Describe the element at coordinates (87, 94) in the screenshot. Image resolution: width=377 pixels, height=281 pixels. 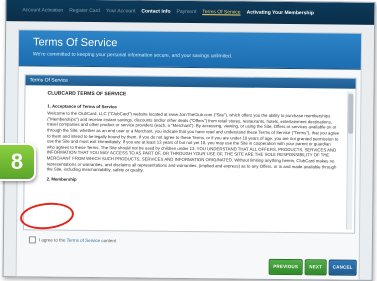
I see `terms-document-title: CLUBCARD TERMS OF SERVICE` at that location.